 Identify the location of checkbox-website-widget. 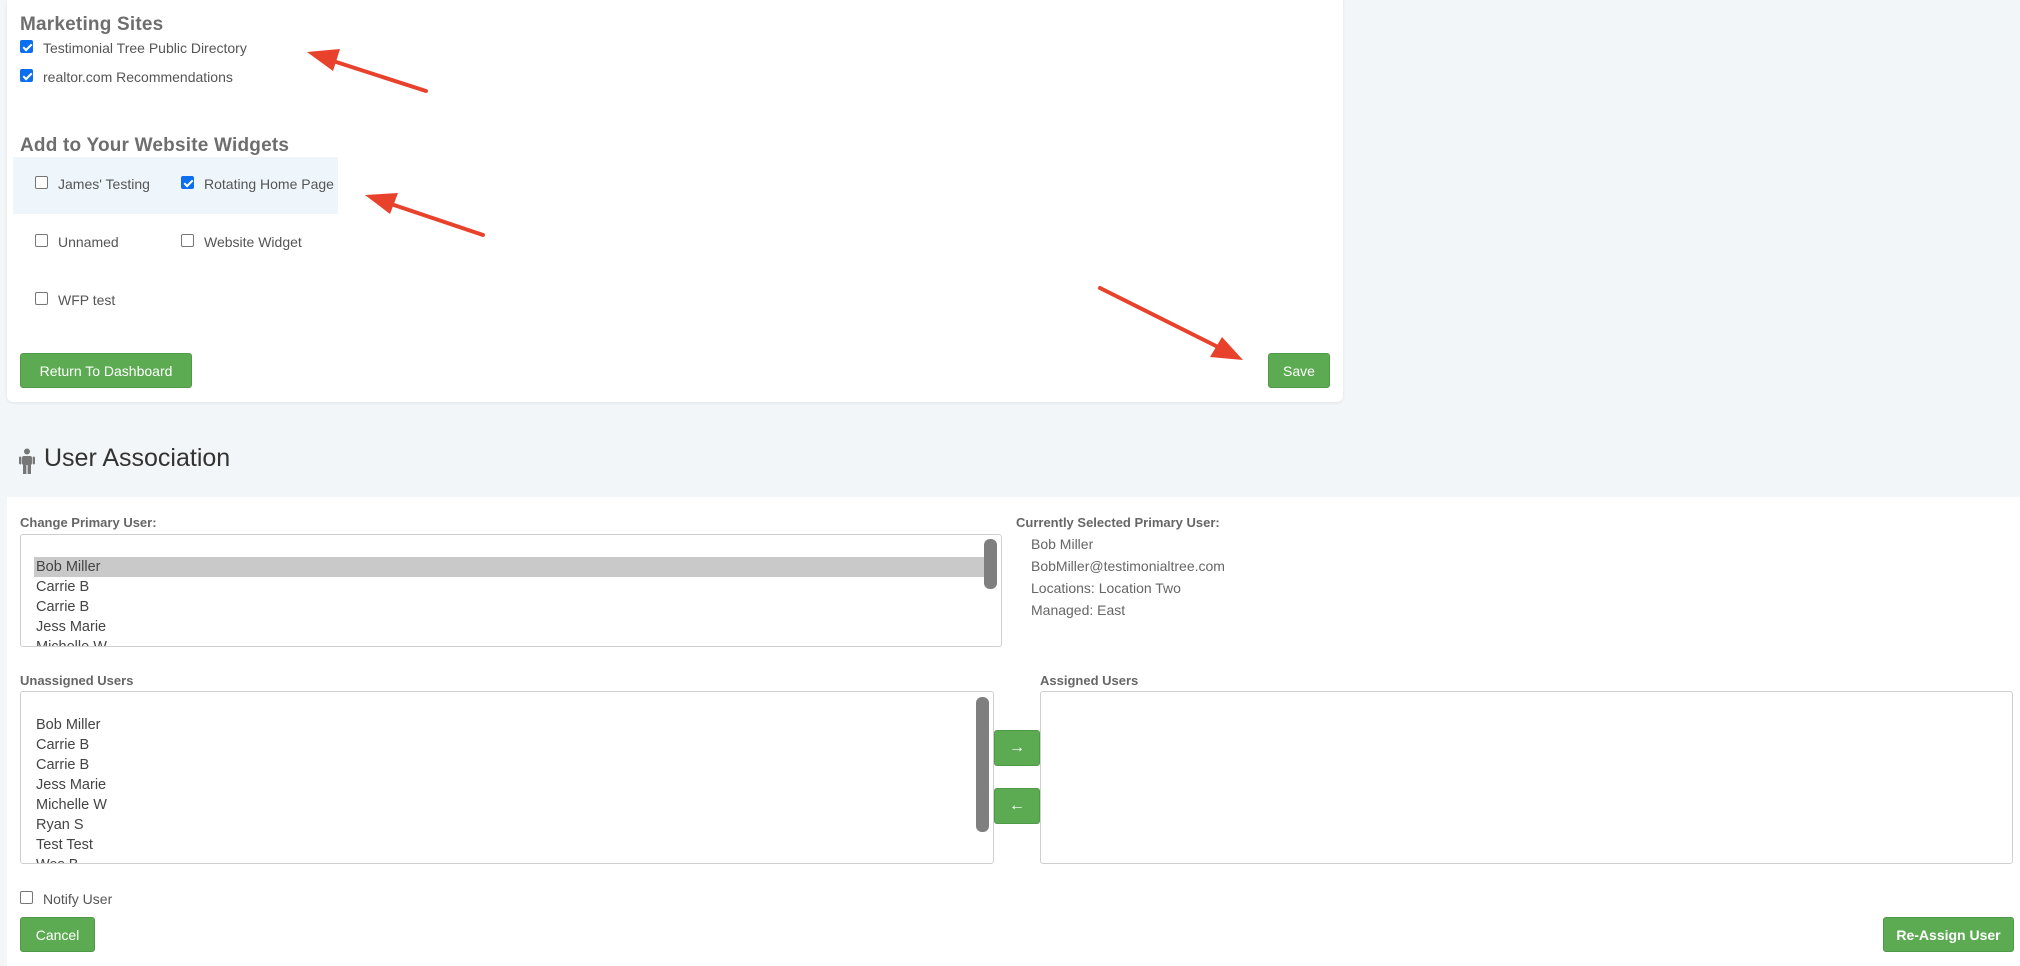
(187, 240).